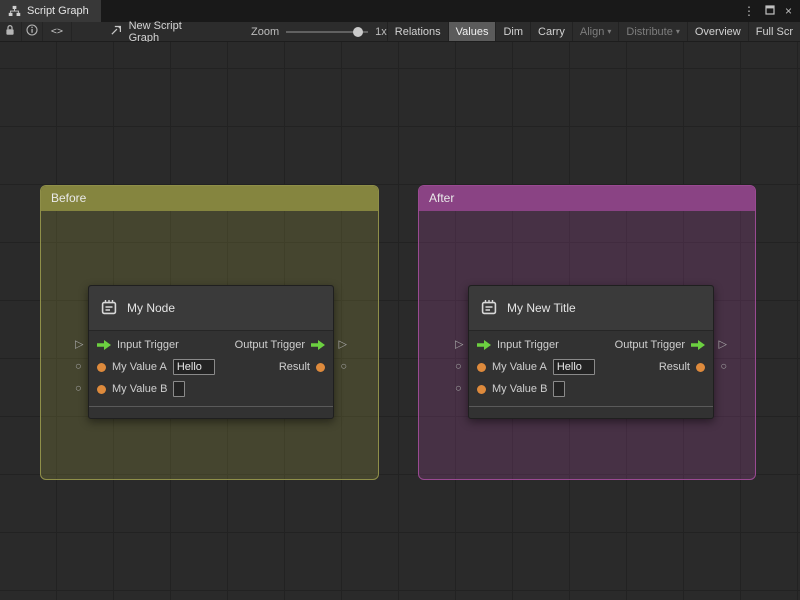 The width and height of the screenshot is (800, 600). Describe the element at coordinates (381, 31) in the screenshot. I see `zoom-value: 1x` at that location.